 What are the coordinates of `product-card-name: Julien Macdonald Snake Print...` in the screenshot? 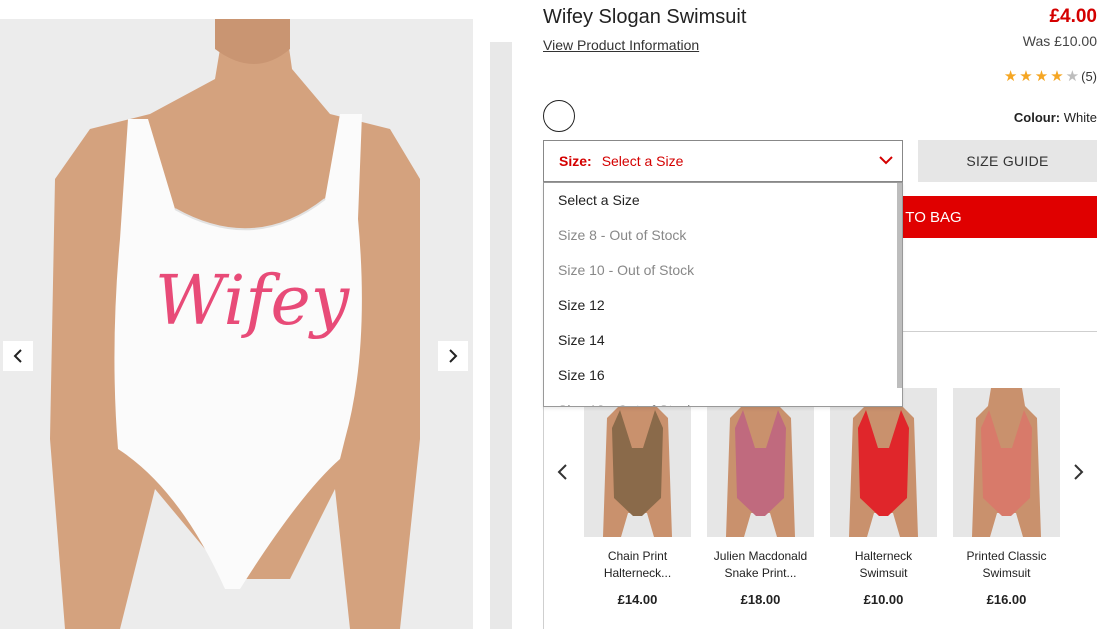 It's located at (760, 565).